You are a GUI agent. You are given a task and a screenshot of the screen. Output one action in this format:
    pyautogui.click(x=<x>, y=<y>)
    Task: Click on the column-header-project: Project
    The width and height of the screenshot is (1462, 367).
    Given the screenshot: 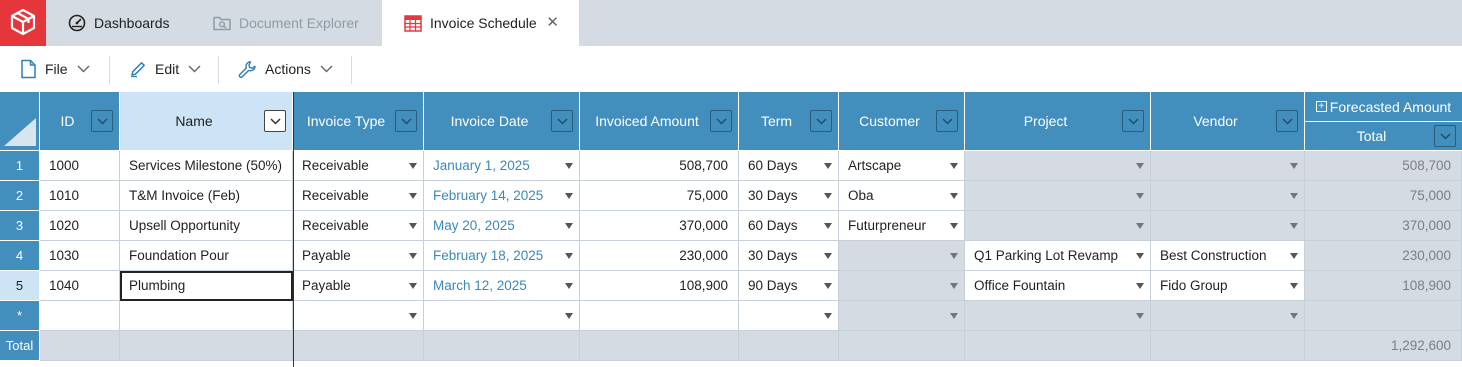 What is the action you would take?
    pyautogui.click(x=1058, y=121)
    